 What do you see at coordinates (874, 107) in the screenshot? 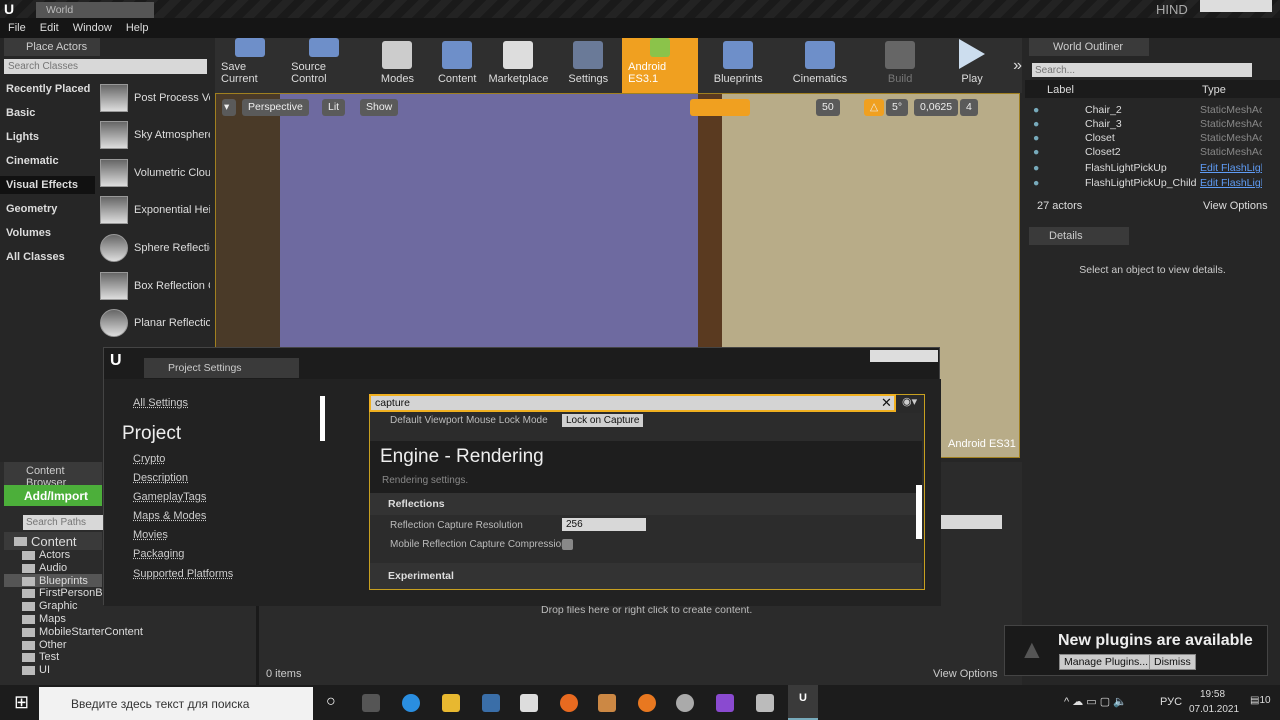
I see `angle-snap-icon: △` at bounding box center [874, 107].